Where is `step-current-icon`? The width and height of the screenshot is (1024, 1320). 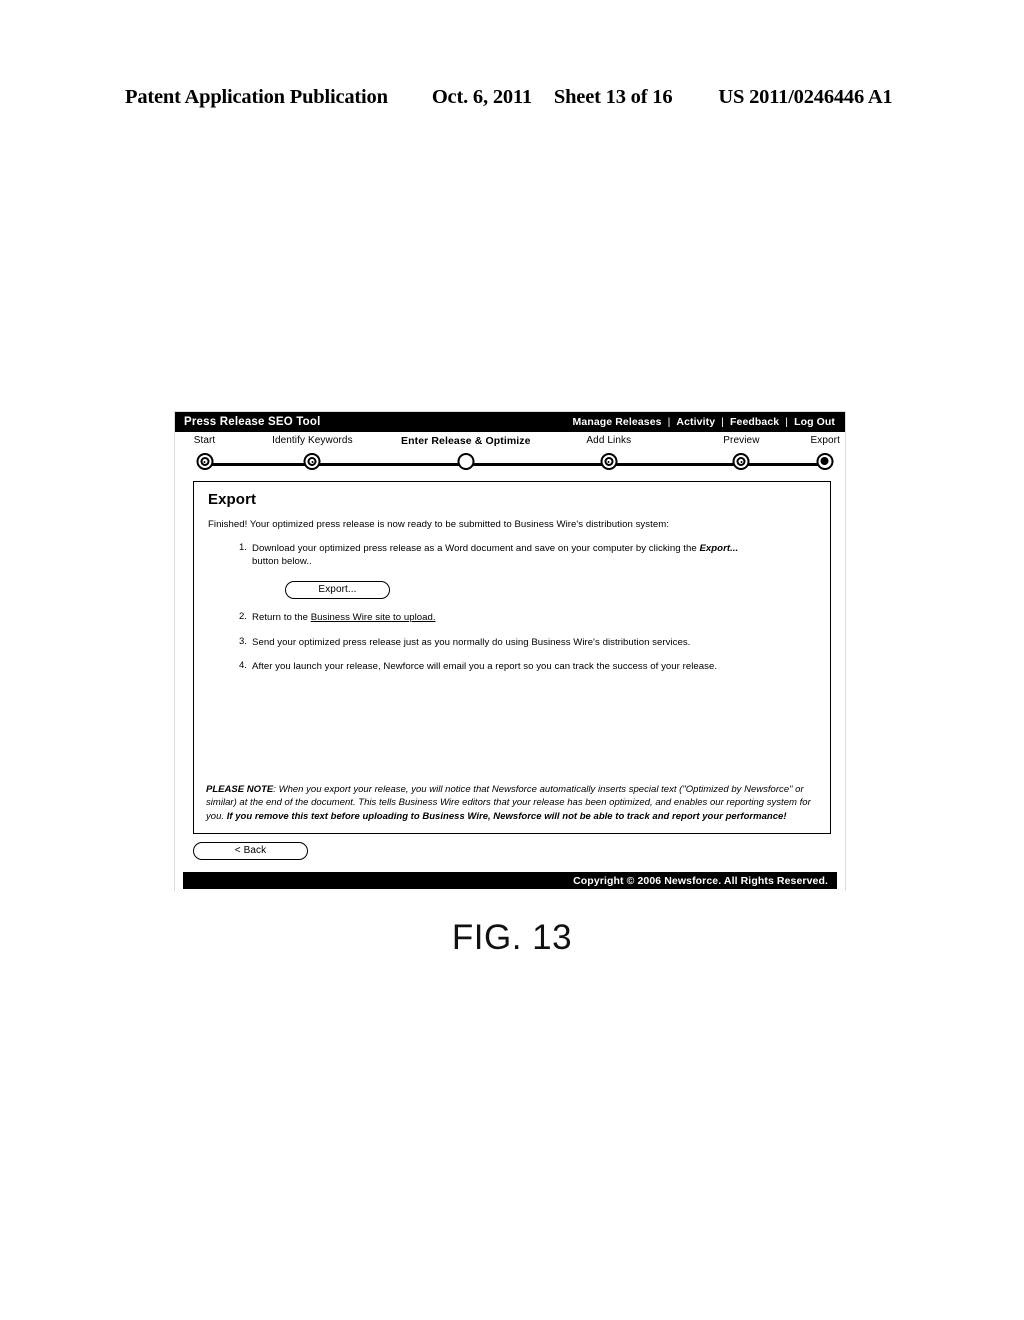 step-current-icon is located at coordinates (825, 461).